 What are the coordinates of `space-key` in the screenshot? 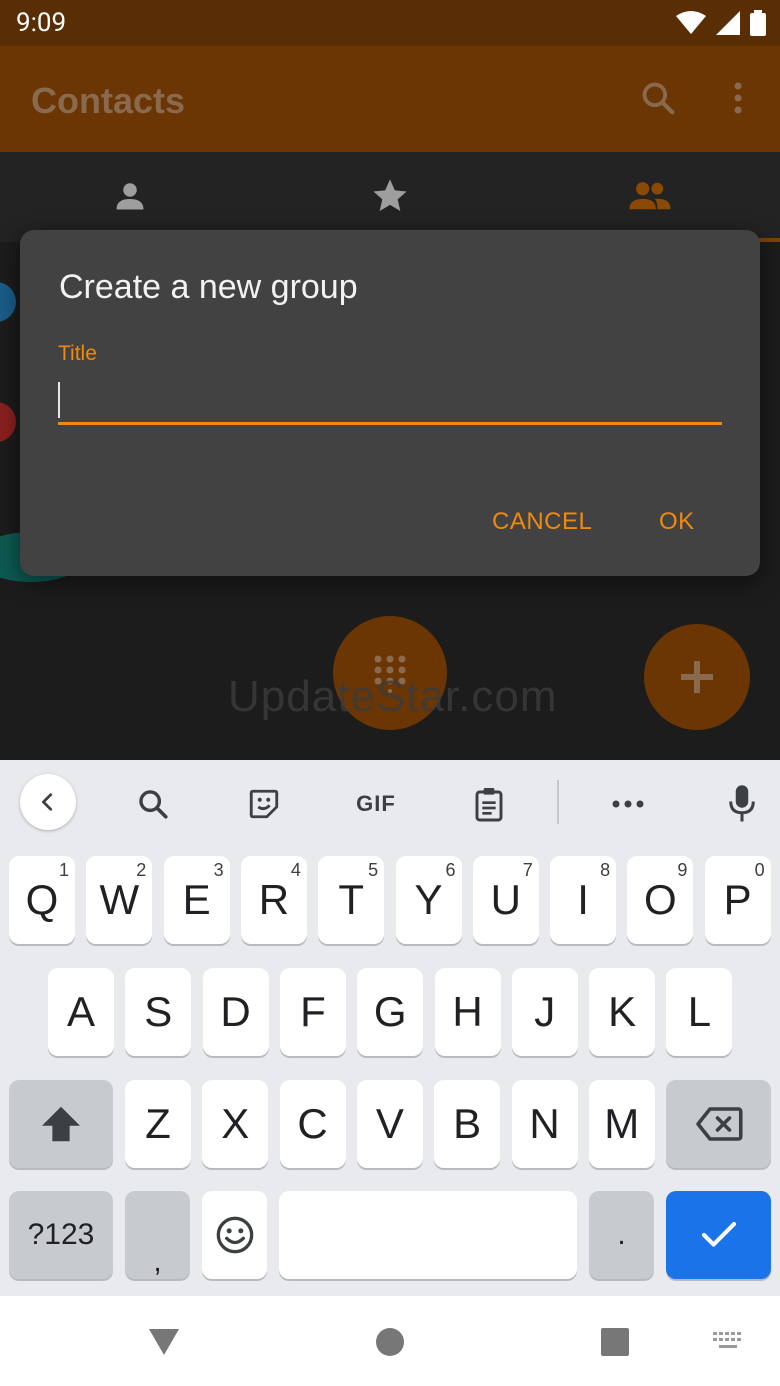 It's located at (428, 1235).